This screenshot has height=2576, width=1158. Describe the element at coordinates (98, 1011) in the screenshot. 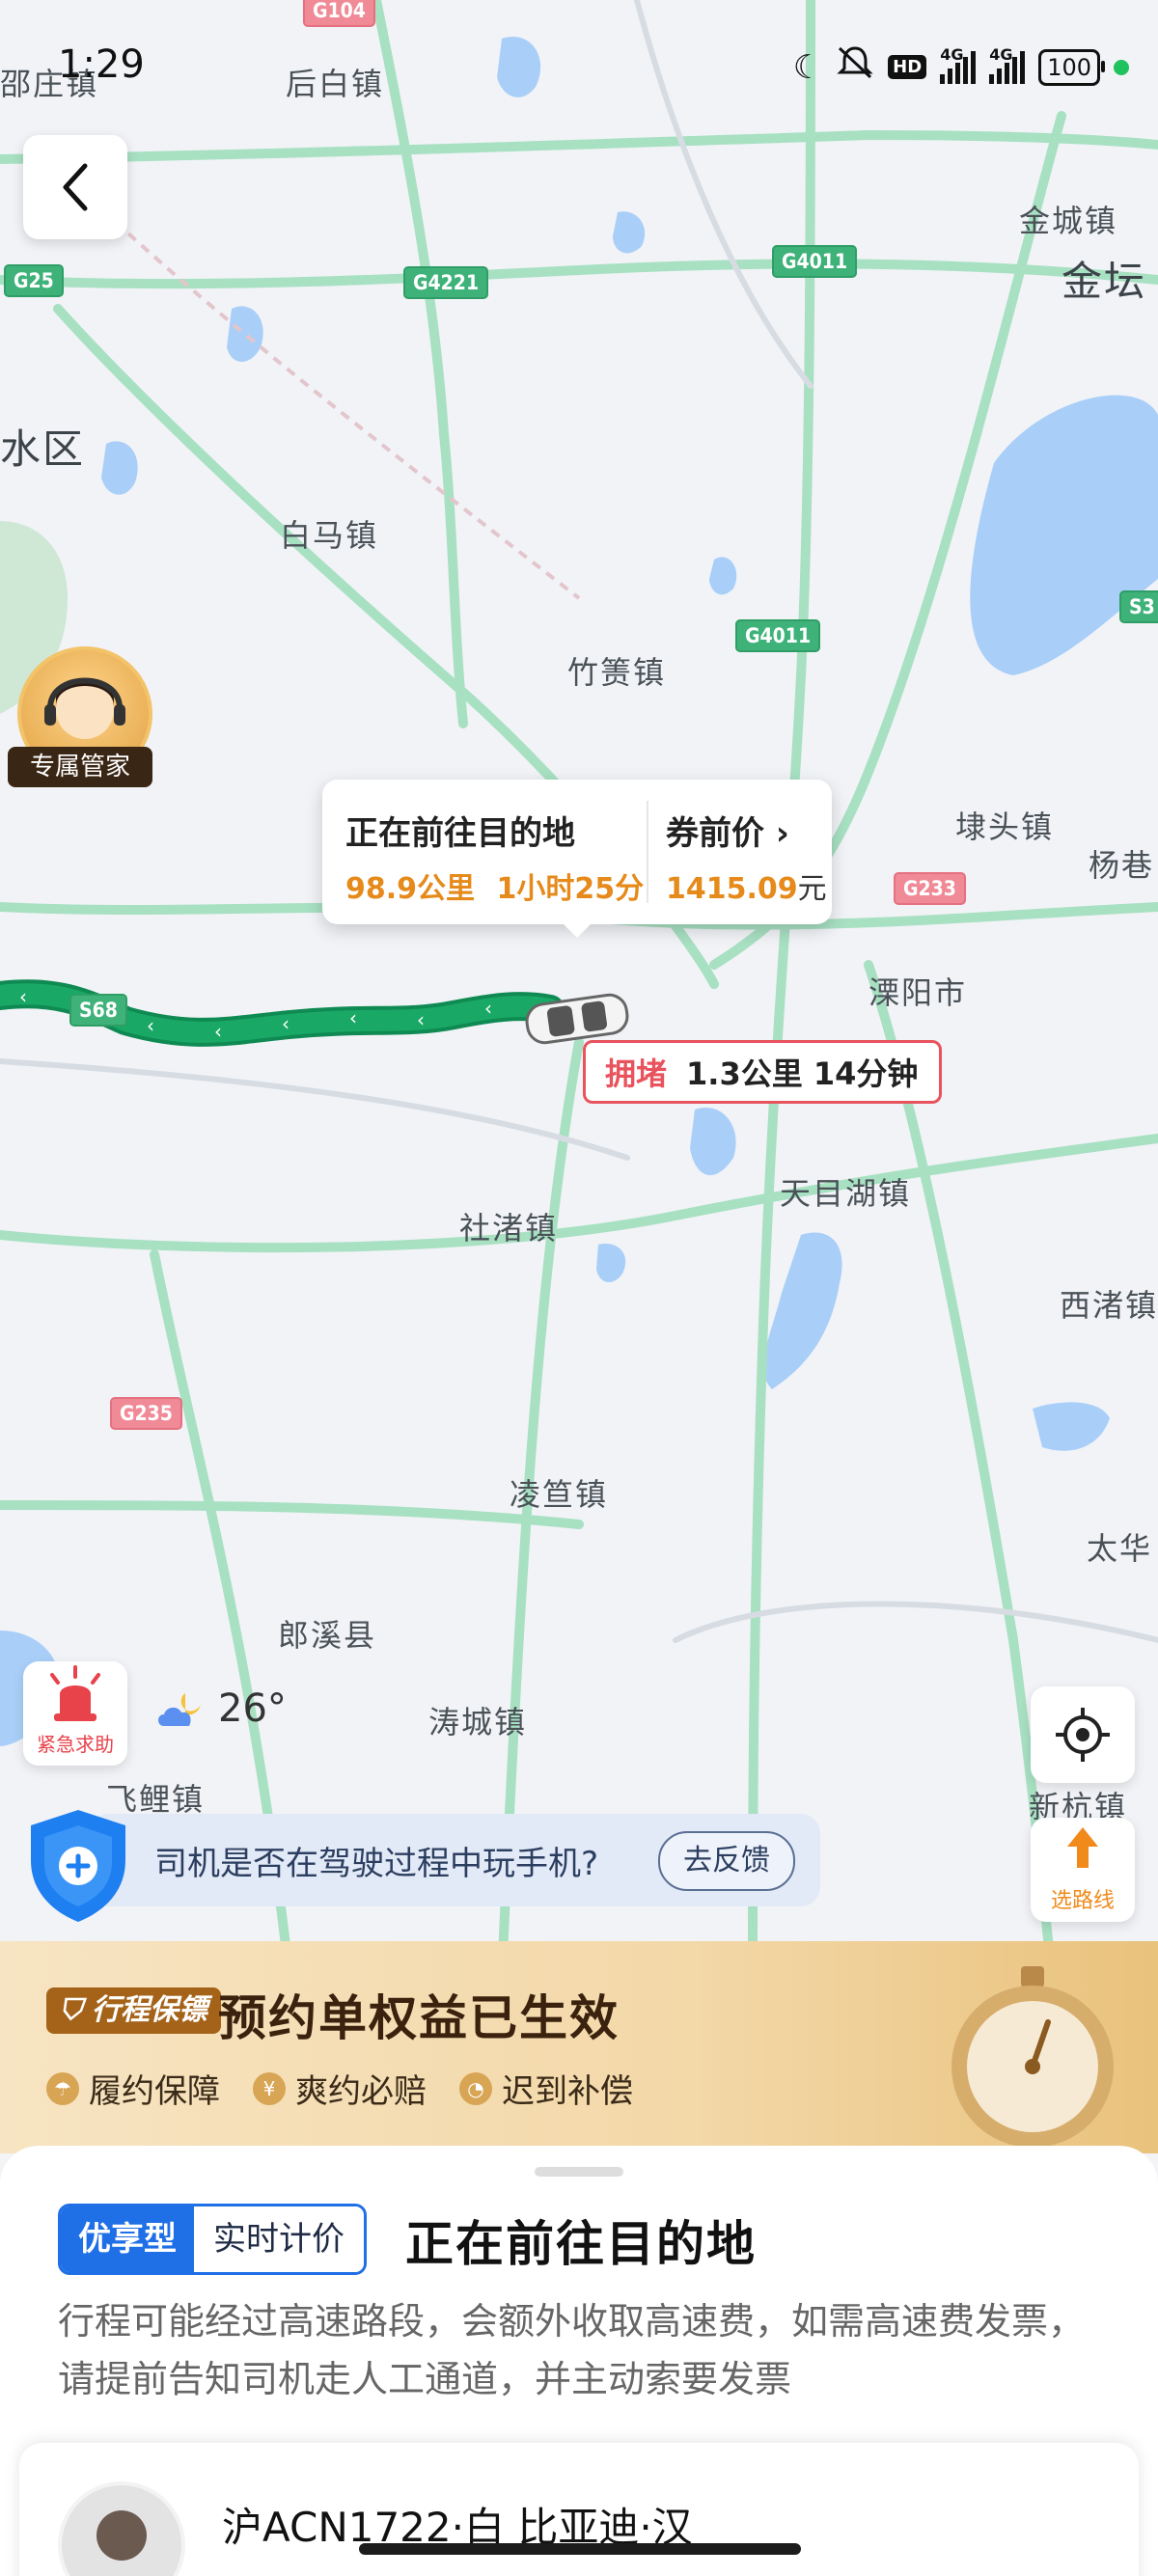

I see `road-shield: S68` at that location.